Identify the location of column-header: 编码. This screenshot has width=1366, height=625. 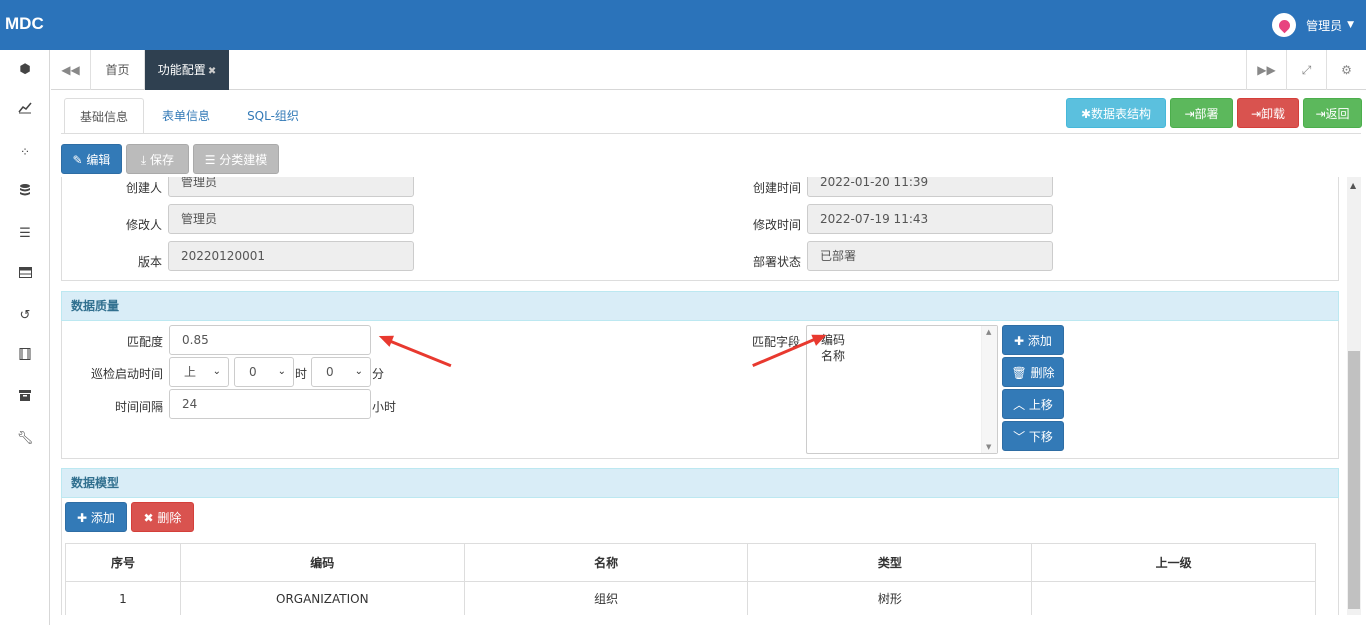
(322, 562).